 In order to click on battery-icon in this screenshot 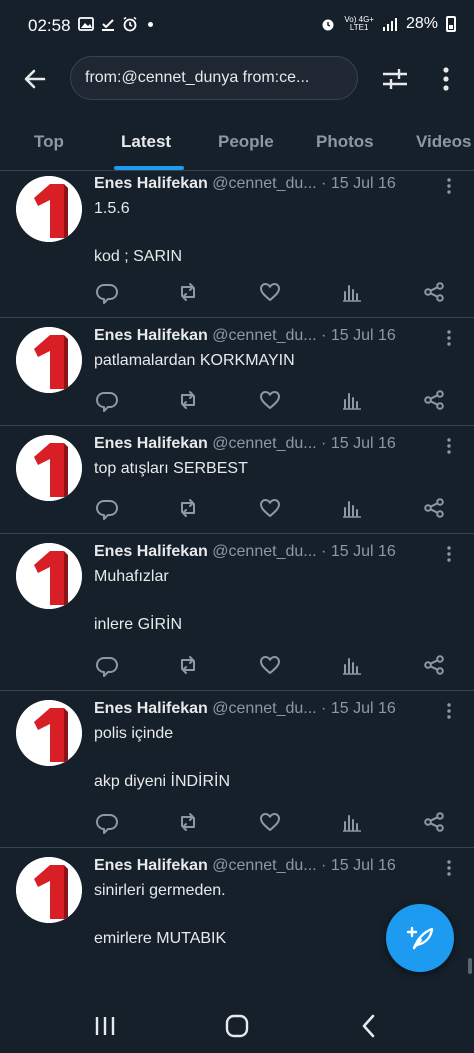, I will do `click(451, 24)`.